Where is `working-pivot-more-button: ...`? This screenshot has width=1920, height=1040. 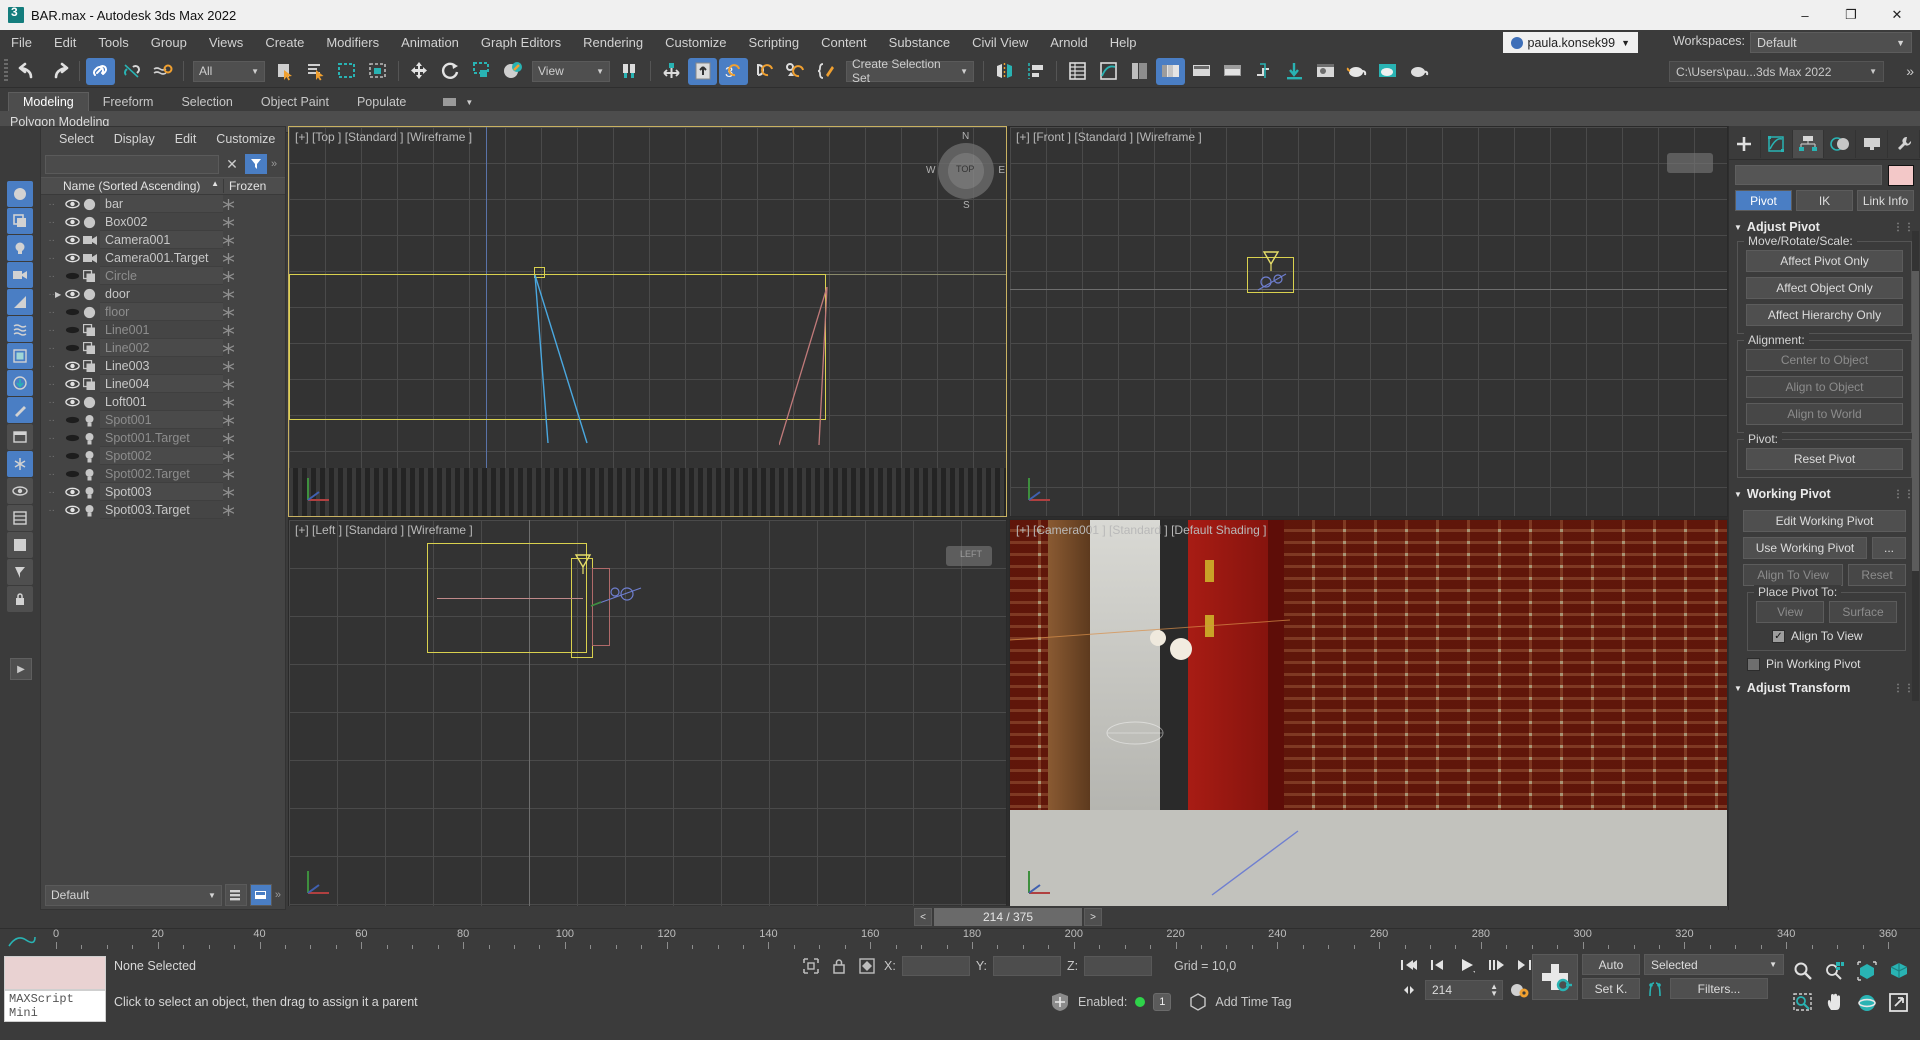
working-pivot-more-button: ... is located at coordinates (1889, 548).